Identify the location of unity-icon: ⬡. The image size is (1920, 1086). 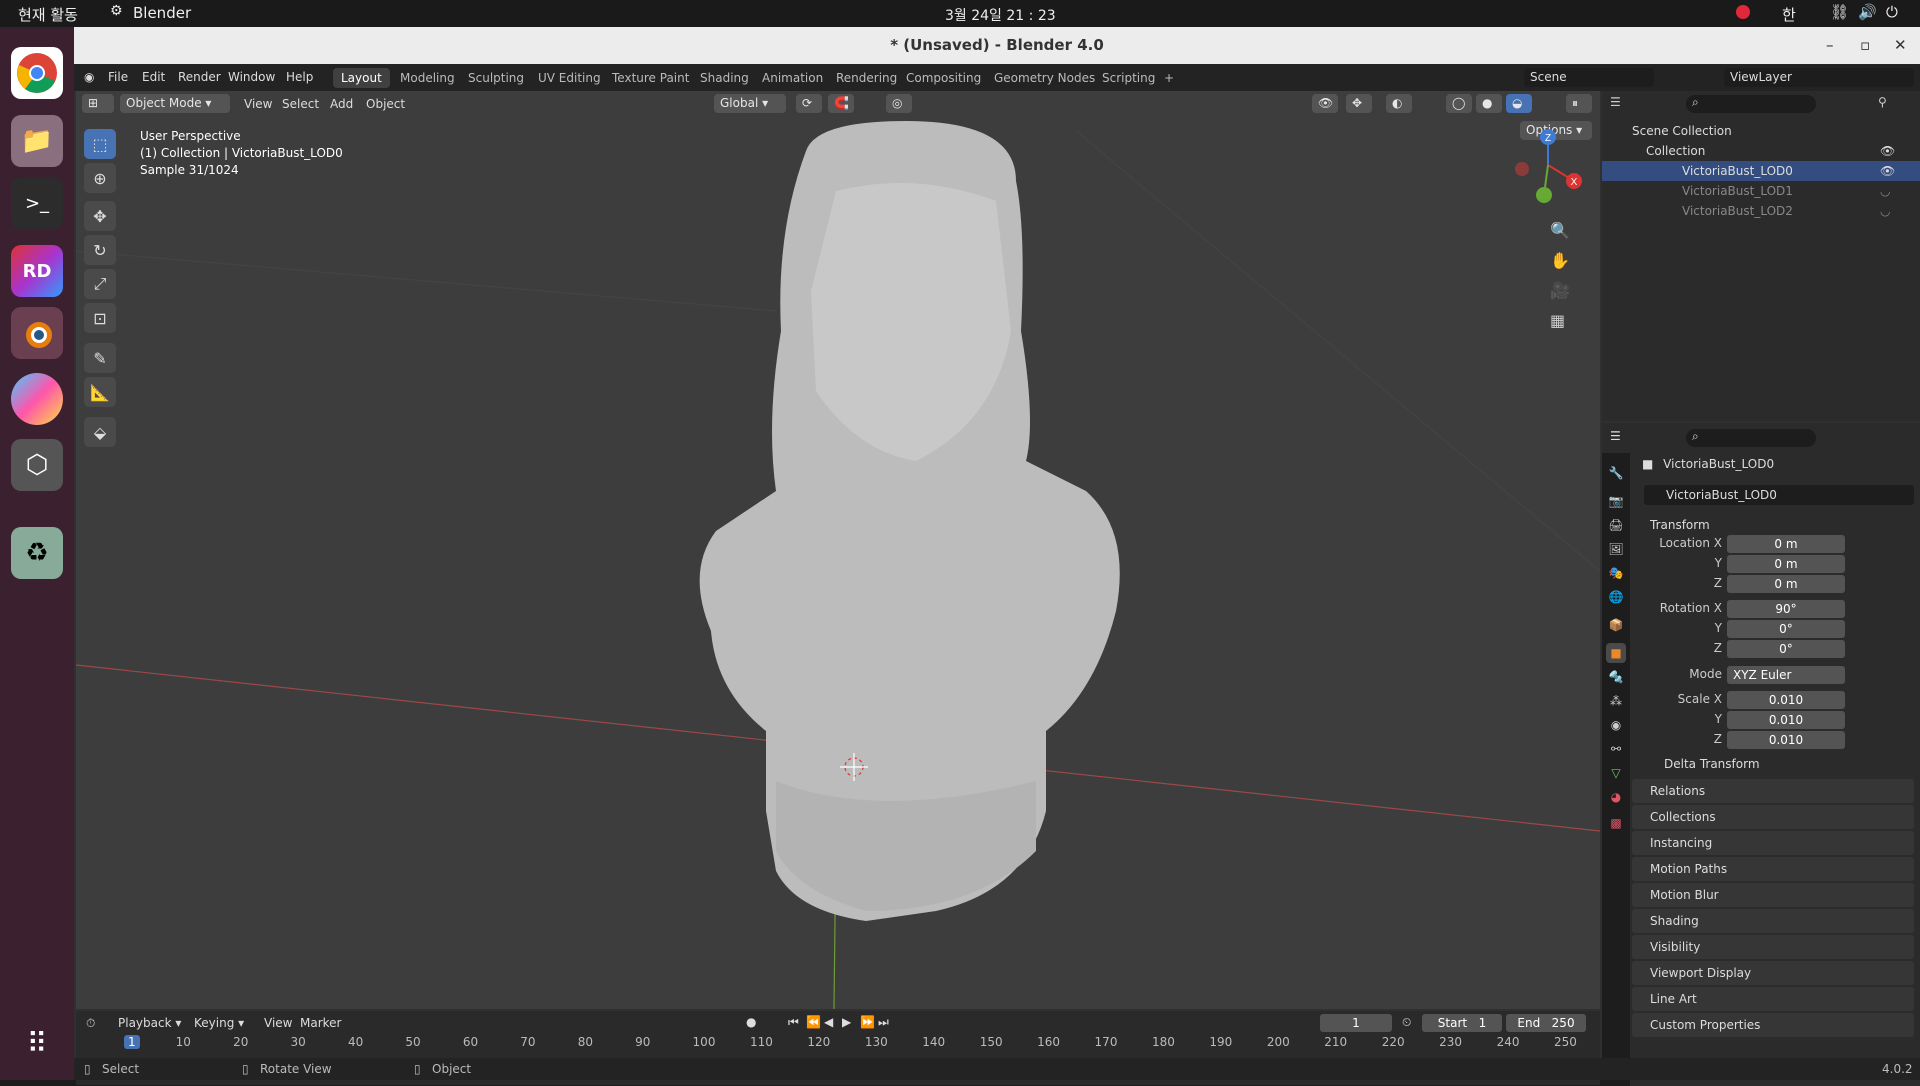
(37, 465).